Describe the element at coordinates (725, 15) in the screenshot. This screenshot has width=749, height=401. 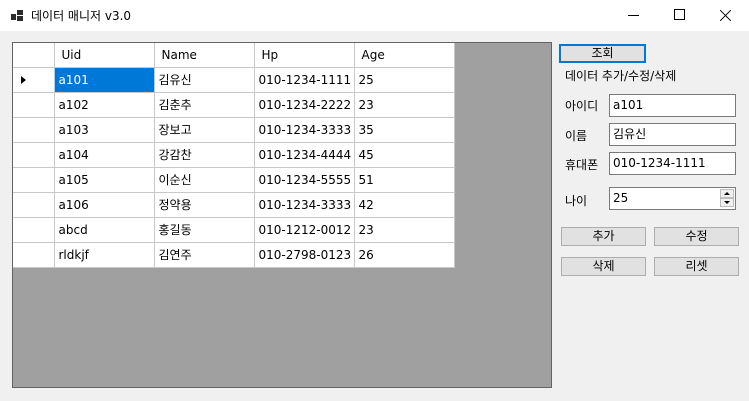
I see `close-button` at that location.